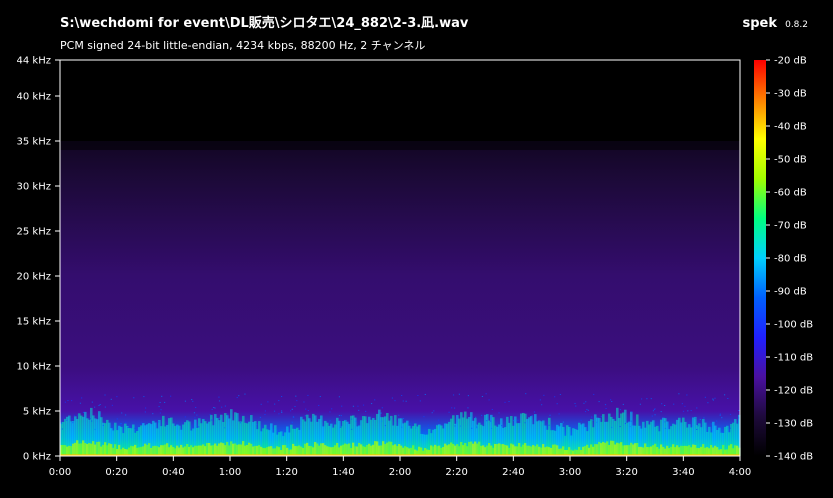  I want to click on color-scale-bar, so click(760, 258).